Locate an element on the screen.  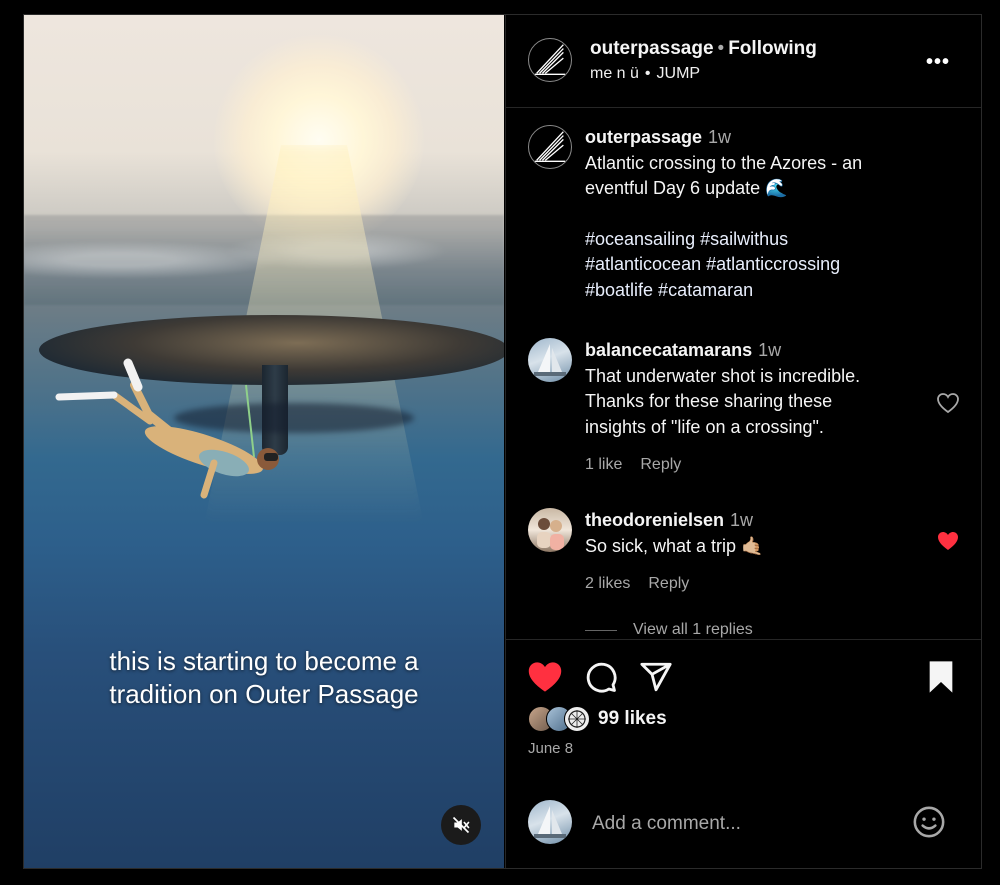
comment-icon is located at coordinates (601, 677).